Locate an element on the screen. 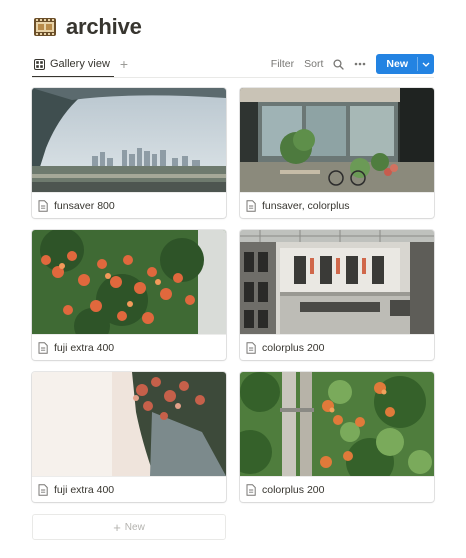  page-title: archive is located at coordinates (104, 26).